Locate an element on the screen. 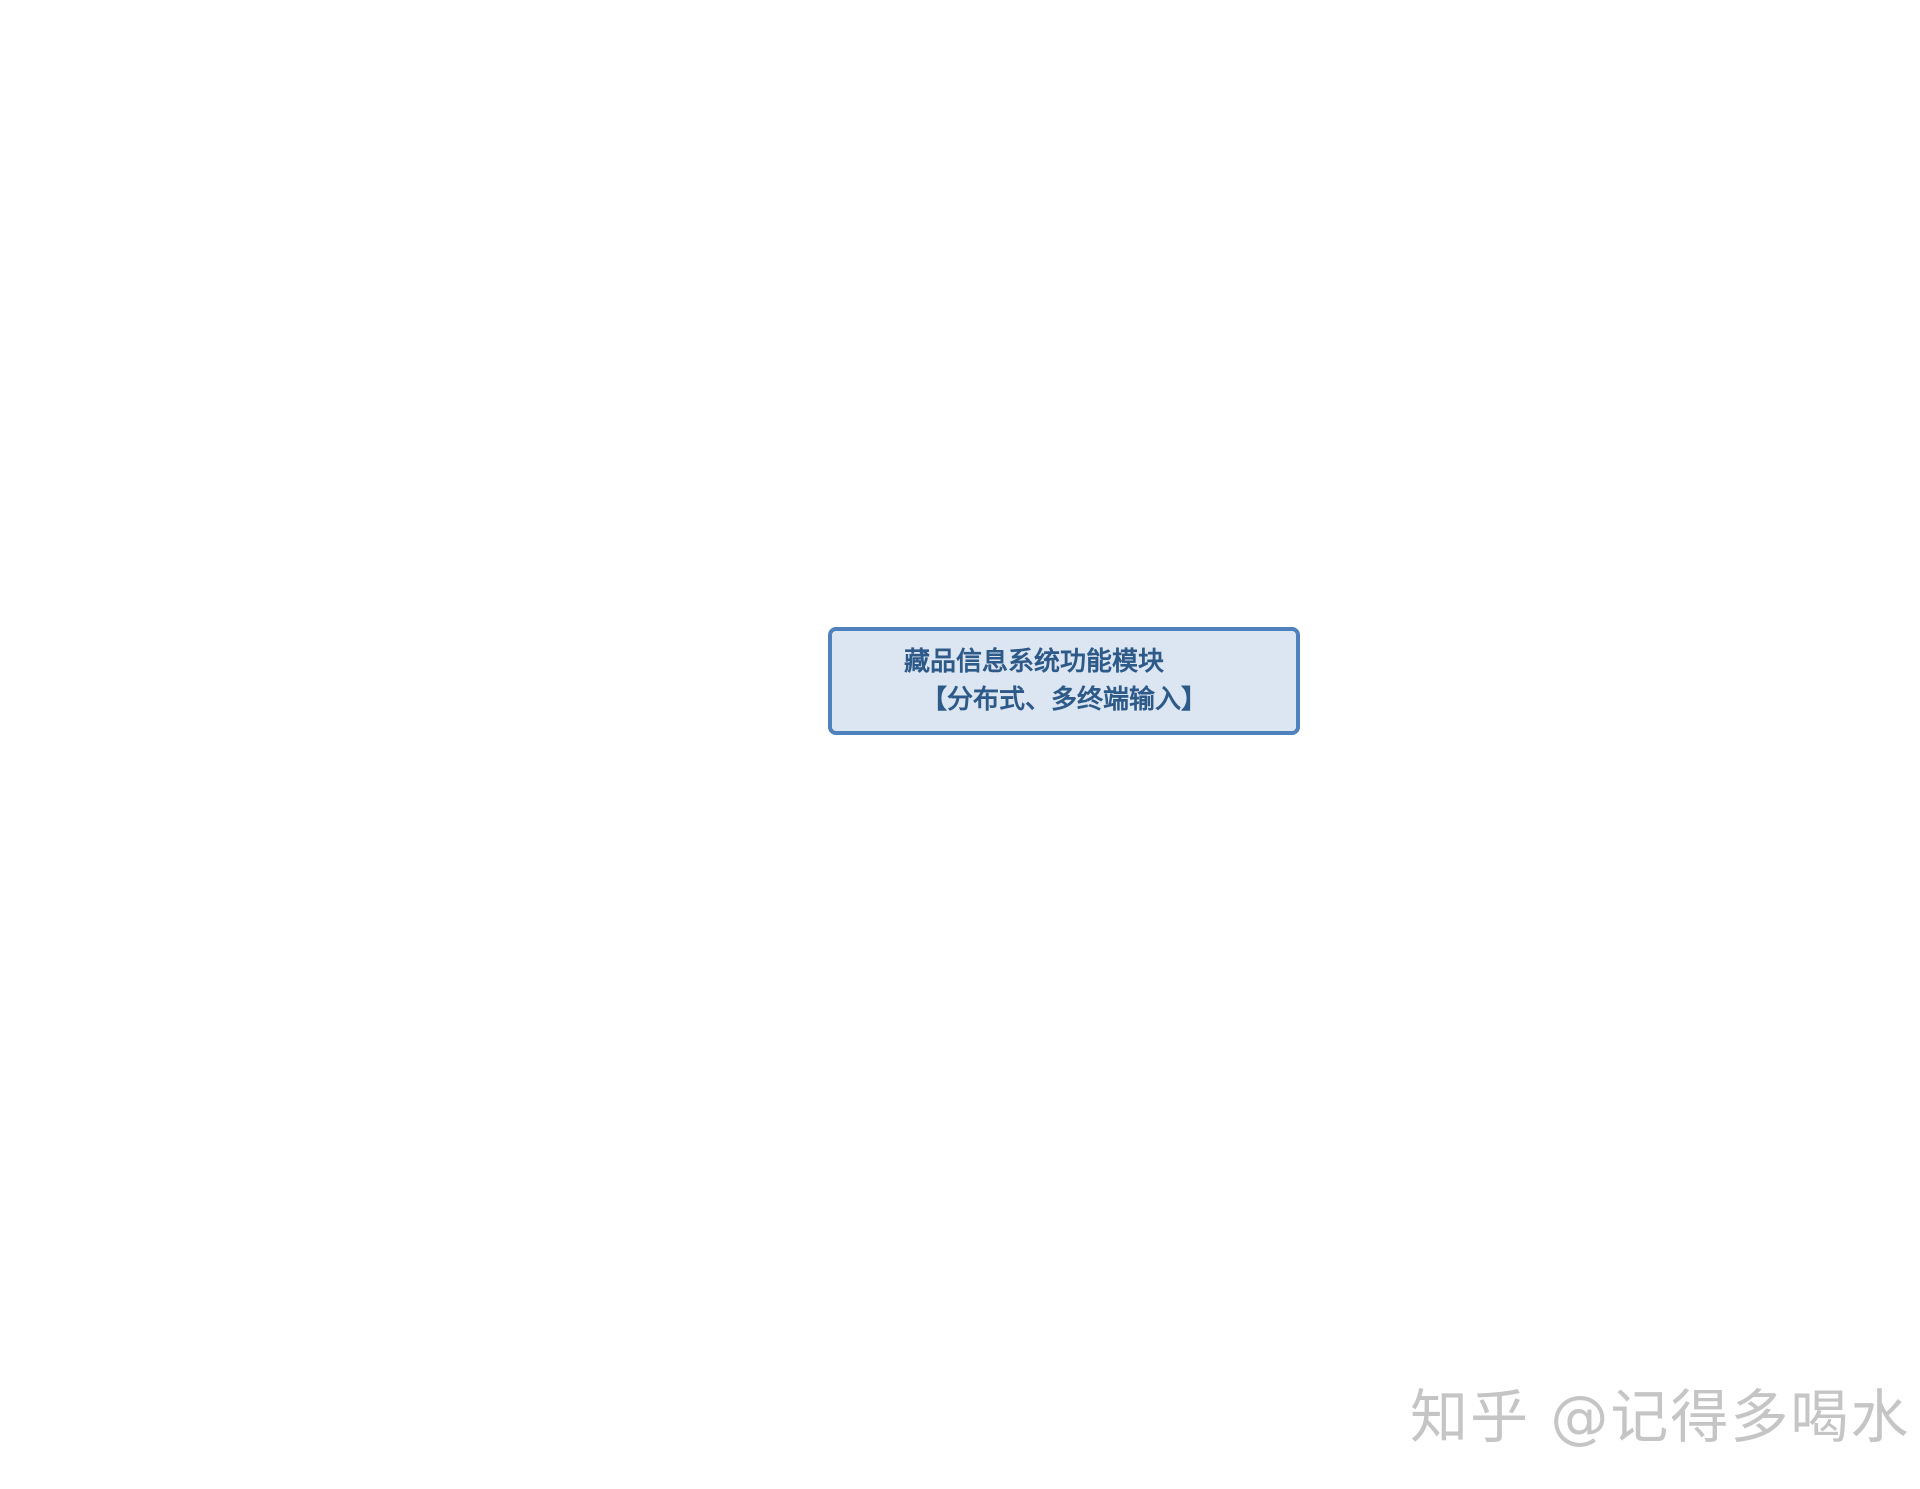 This screenshot has width=1920, height=1489. central-topic: 藏品信息系统功能模块 【分布式、多终端输入】 is located at coordinates (1064, 681).